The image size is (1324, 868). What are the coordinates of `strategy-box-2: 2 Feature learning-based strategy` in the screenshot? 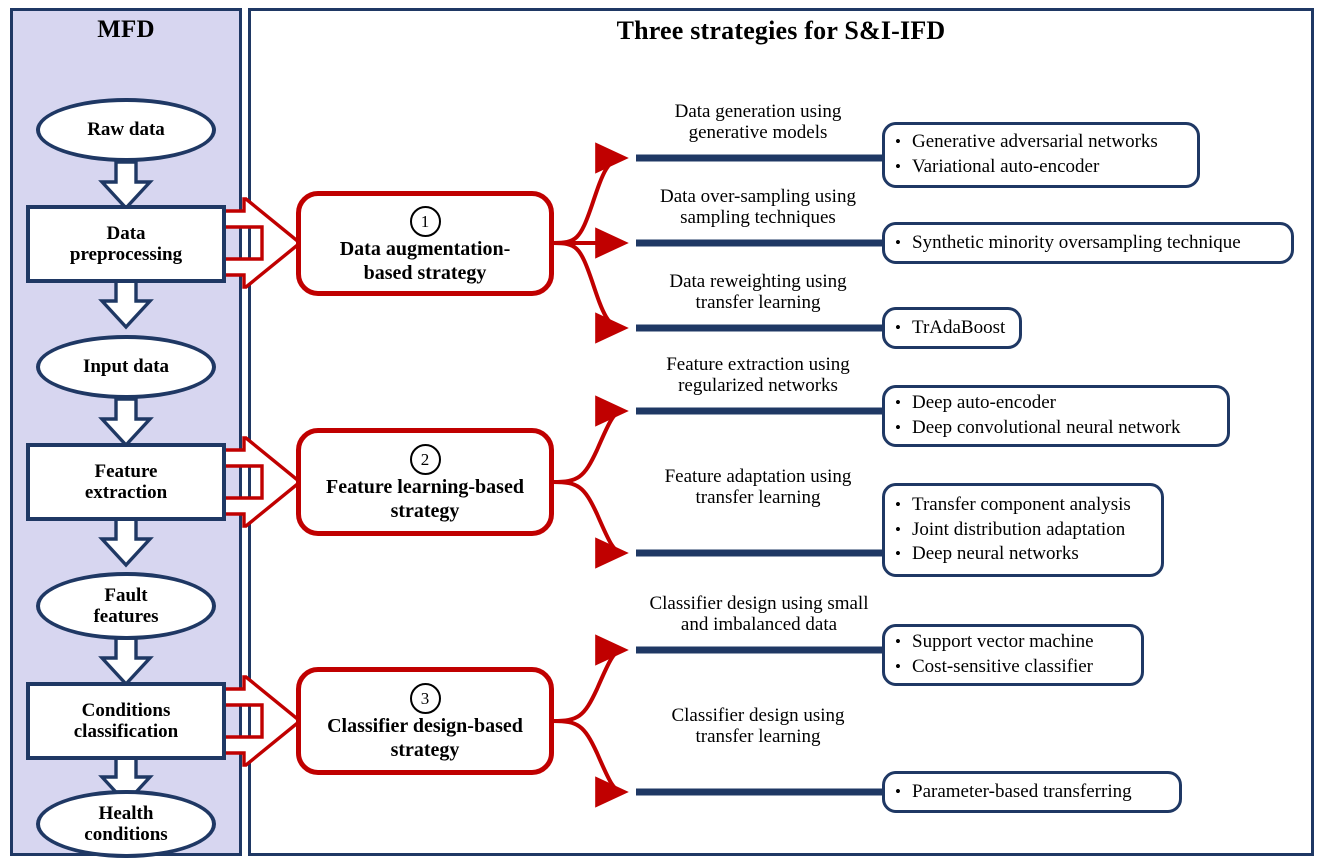 It's located at (425, 482).